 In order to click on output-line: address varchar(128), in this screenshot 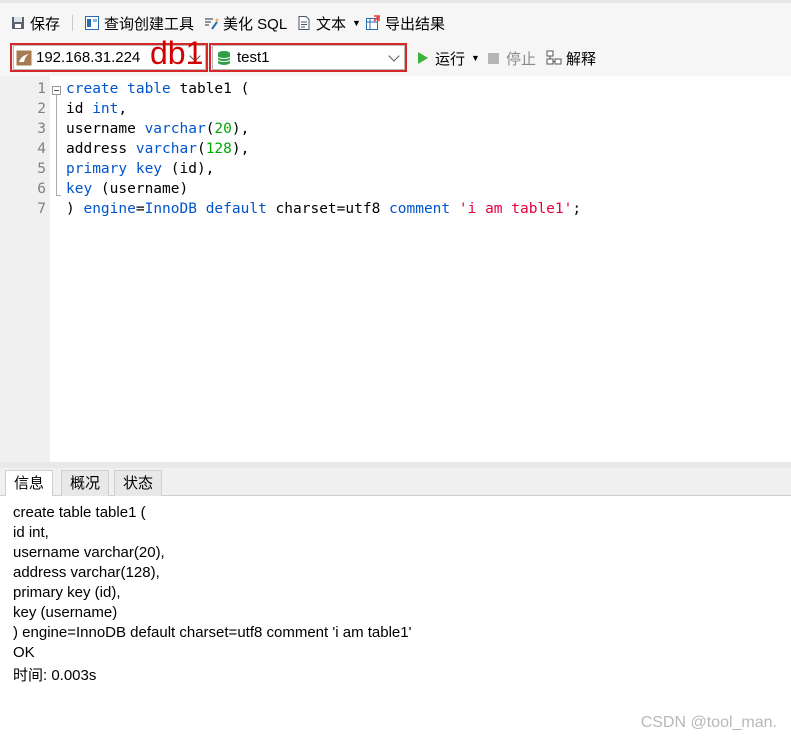, I will do `click(86, 572)`.